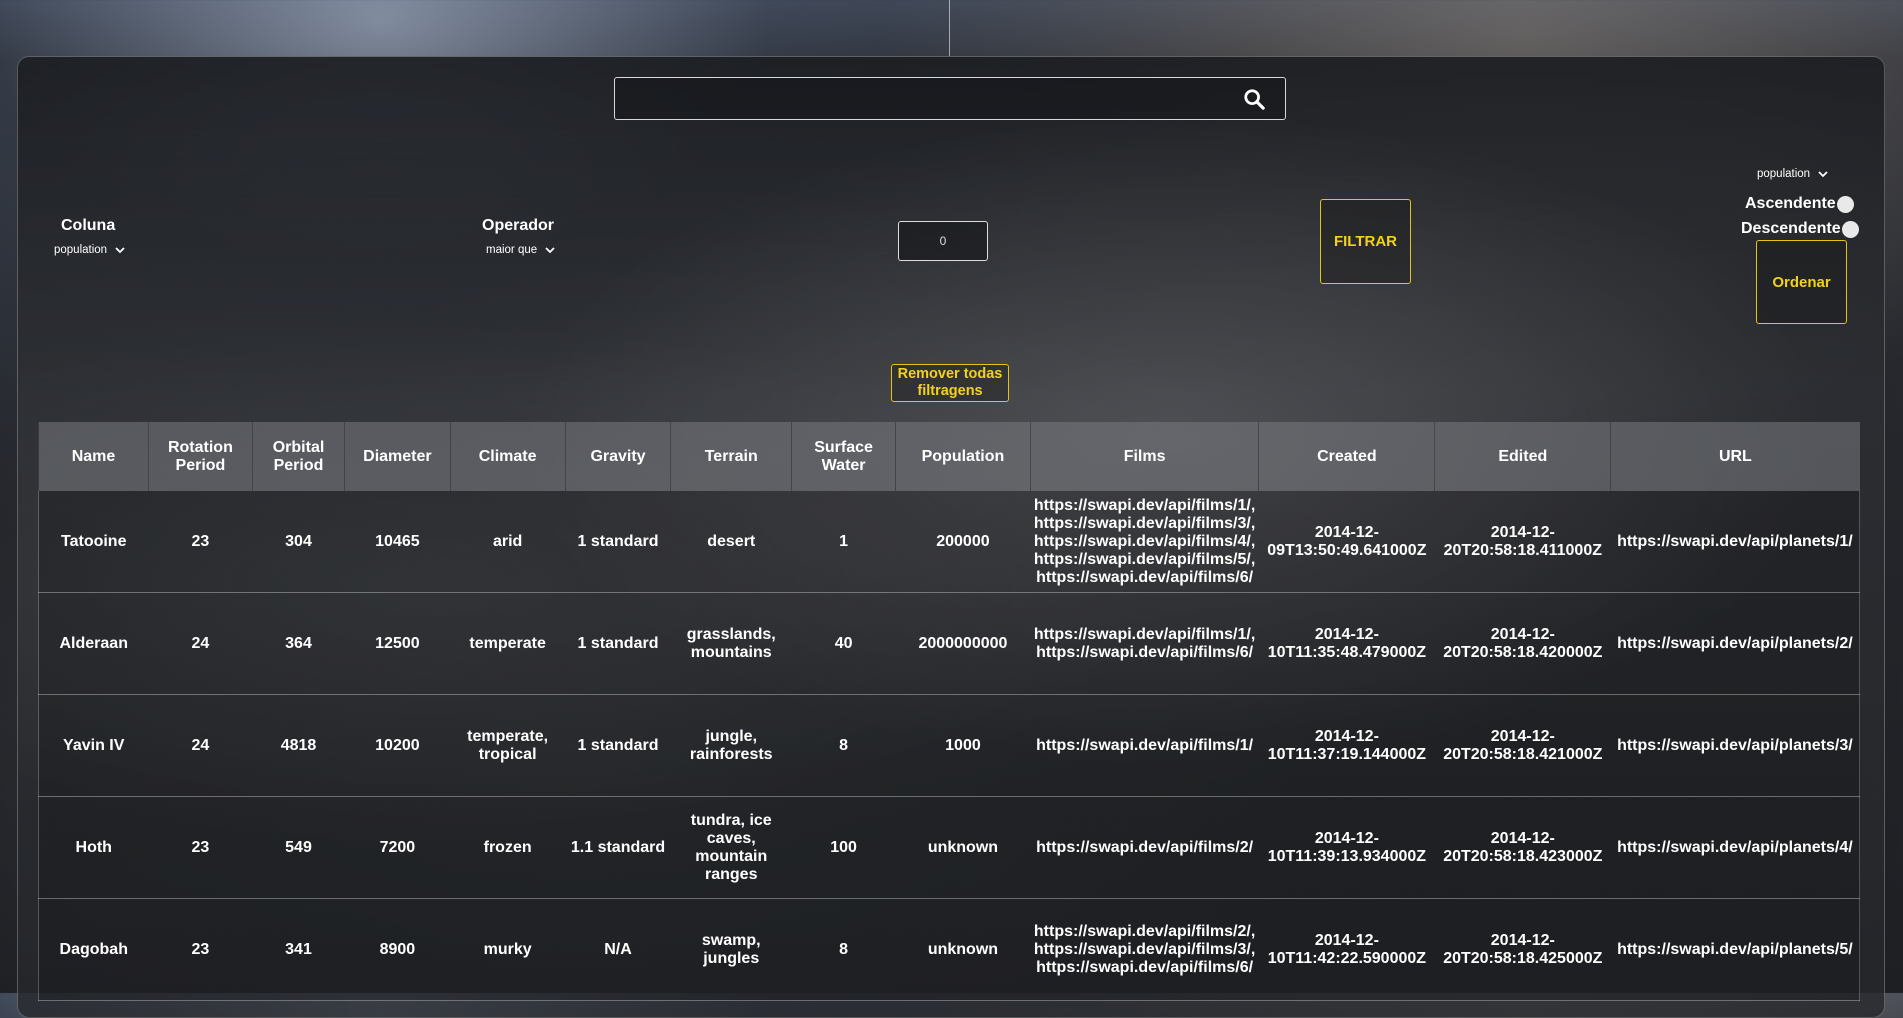  I want to click on column-label: Coluna, so click(88, 225).